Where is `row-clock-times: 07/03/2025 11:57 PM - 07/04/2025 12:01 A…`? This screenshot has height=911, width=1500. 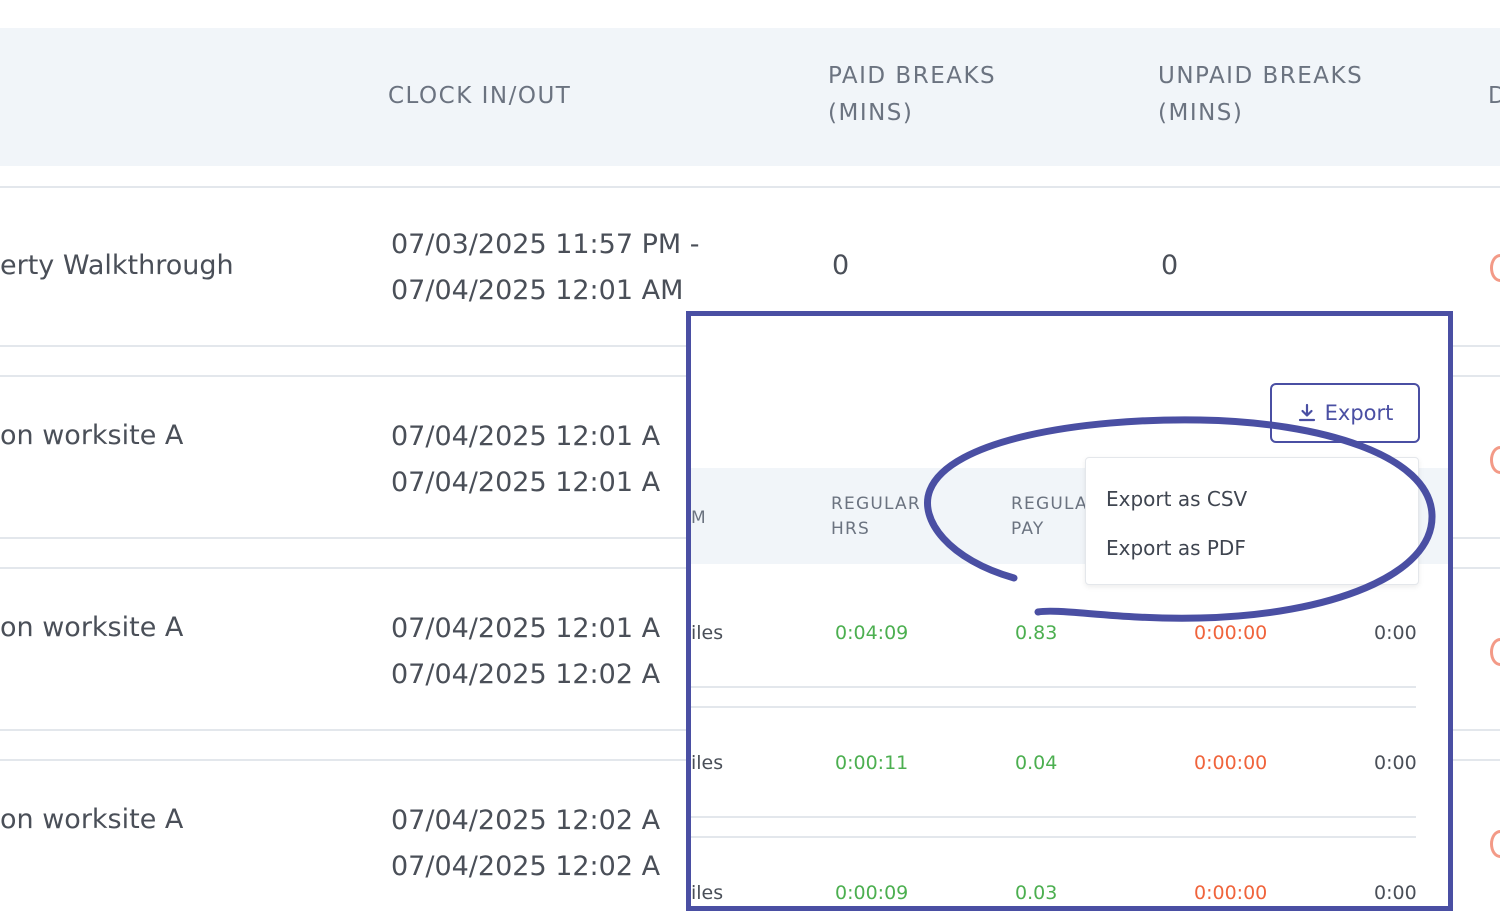 row-clock-times: 07/03/2025 11:57 PM - 07/04/2025 12:01 A… is located at coordinates (545, 268).